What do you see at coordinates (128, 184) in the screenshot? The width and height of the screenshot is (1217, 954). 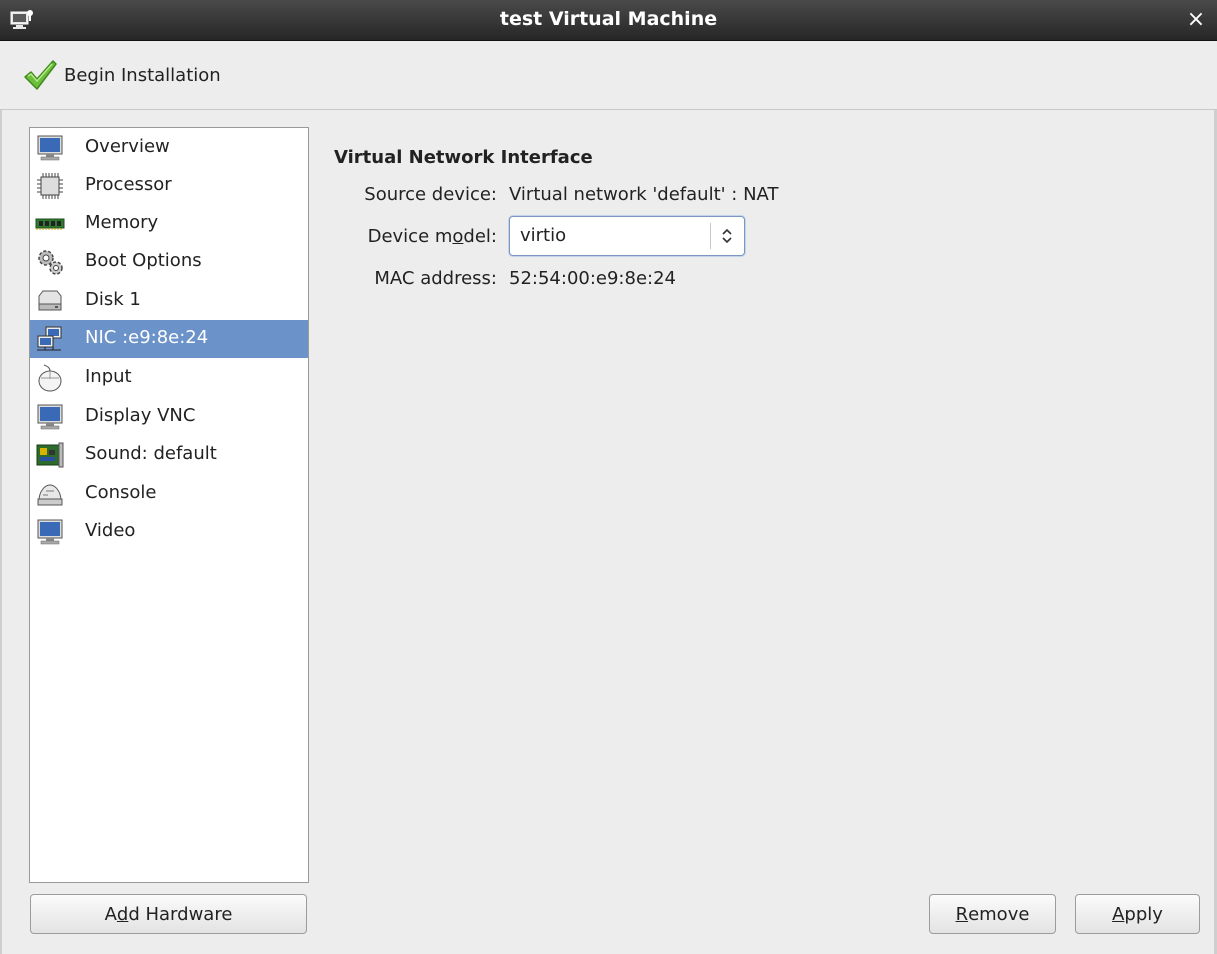 I see `sidebar-item-label: Processor` at bounding box center [128, 184].